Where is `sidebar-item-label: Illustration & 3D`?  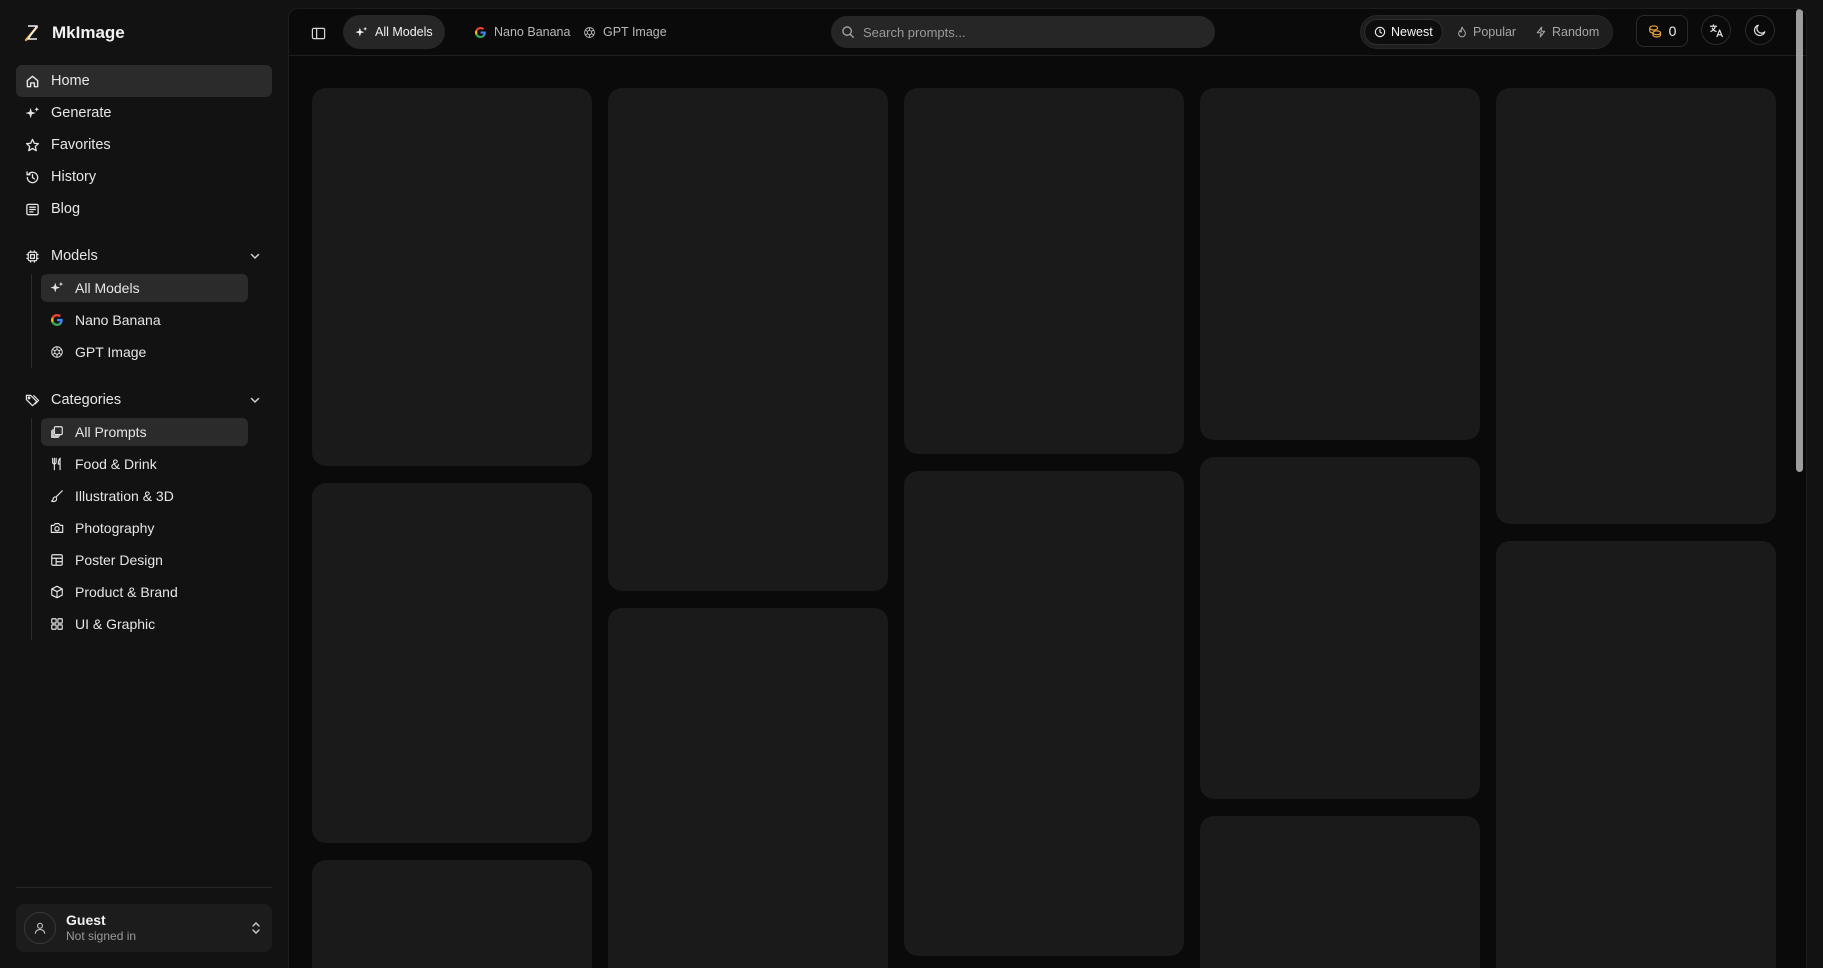
sidebar-item-label: Illustration & 3D is located at coordinates (124, 496).